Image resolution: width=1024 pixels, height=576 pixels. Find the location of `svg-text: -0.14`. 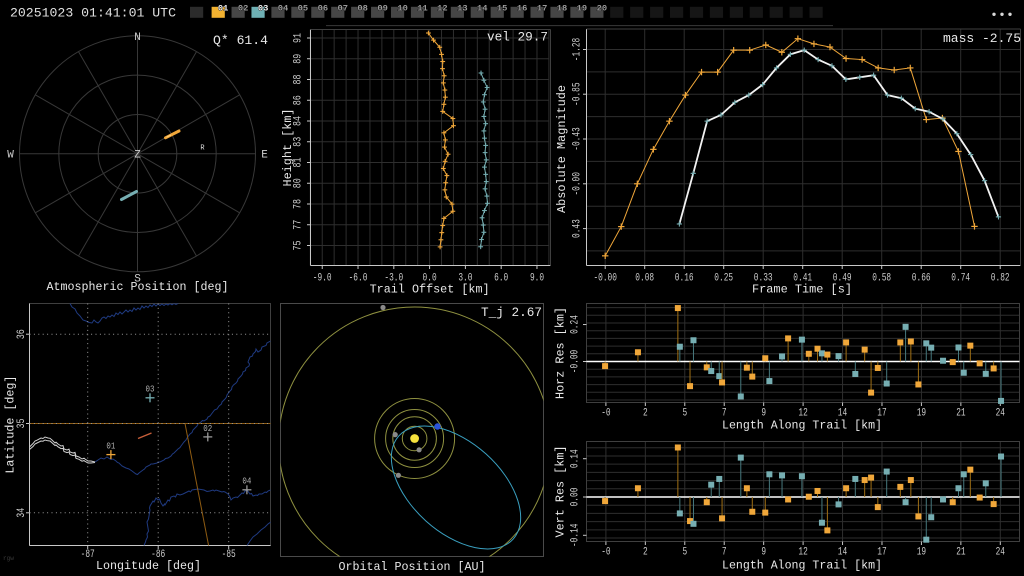

svg-text: -0.14 is located at coordinates (576, 535).